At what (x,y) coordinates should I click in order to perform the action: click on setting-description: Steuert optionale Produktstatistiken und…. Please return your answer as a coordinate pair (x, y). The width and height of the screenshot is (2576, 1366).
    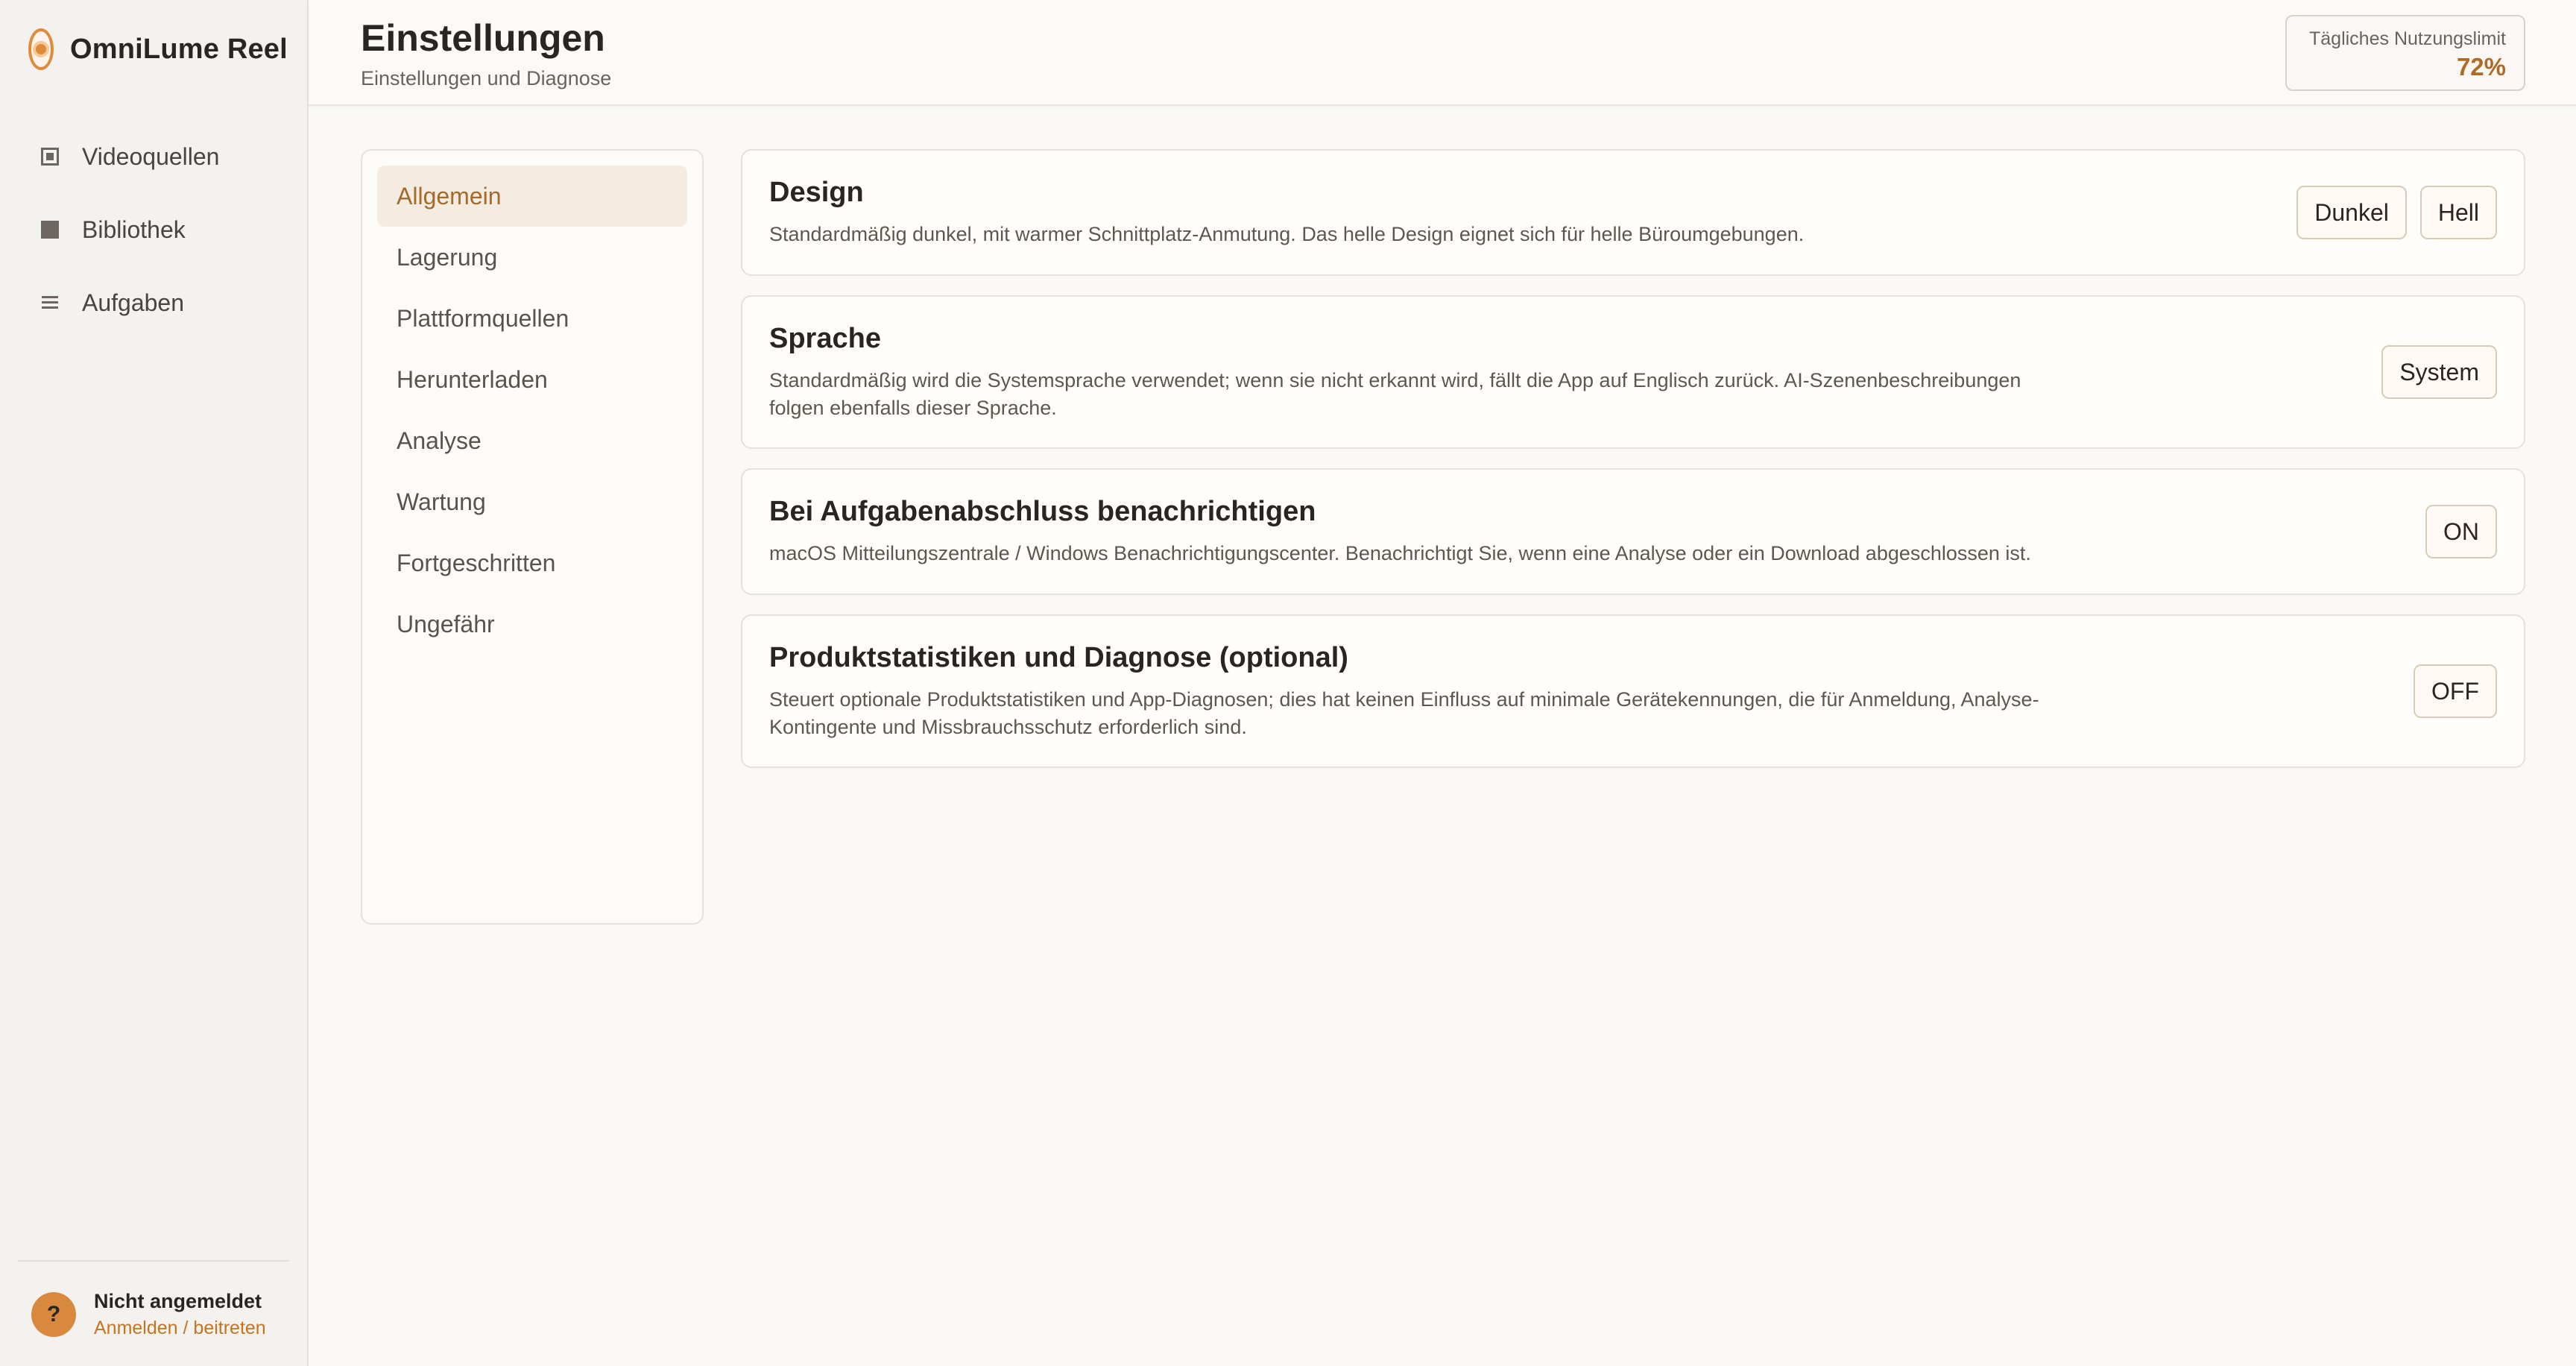
    Looking at the image, I should click on (1404, 712).